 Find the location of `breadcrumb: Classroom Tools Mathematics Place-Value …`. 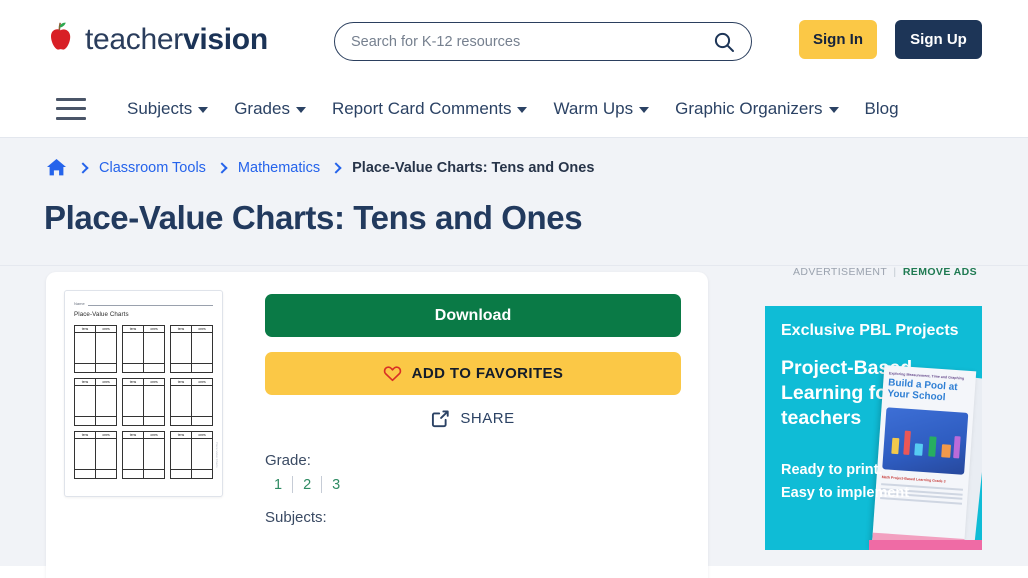

breadcrumb: Classroom Tools Mathematics Place-Value … is located at coordinates (514, 167).